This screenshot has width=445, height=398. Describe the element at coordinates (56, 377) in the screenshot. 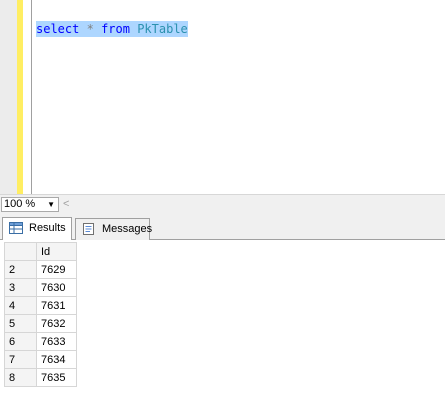

I see `cell-id: 7635` at that location.